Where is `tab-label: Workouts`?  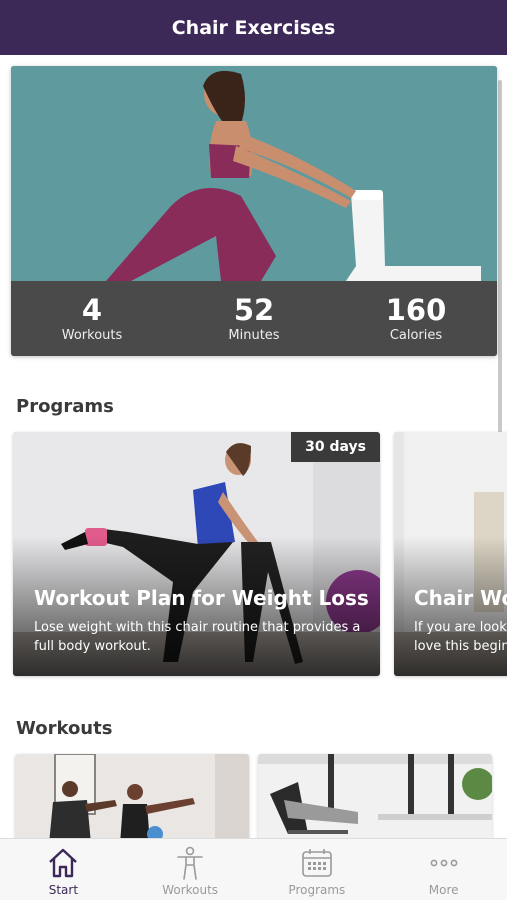
tab-label: Workouts is located at coordinates (190, 890).